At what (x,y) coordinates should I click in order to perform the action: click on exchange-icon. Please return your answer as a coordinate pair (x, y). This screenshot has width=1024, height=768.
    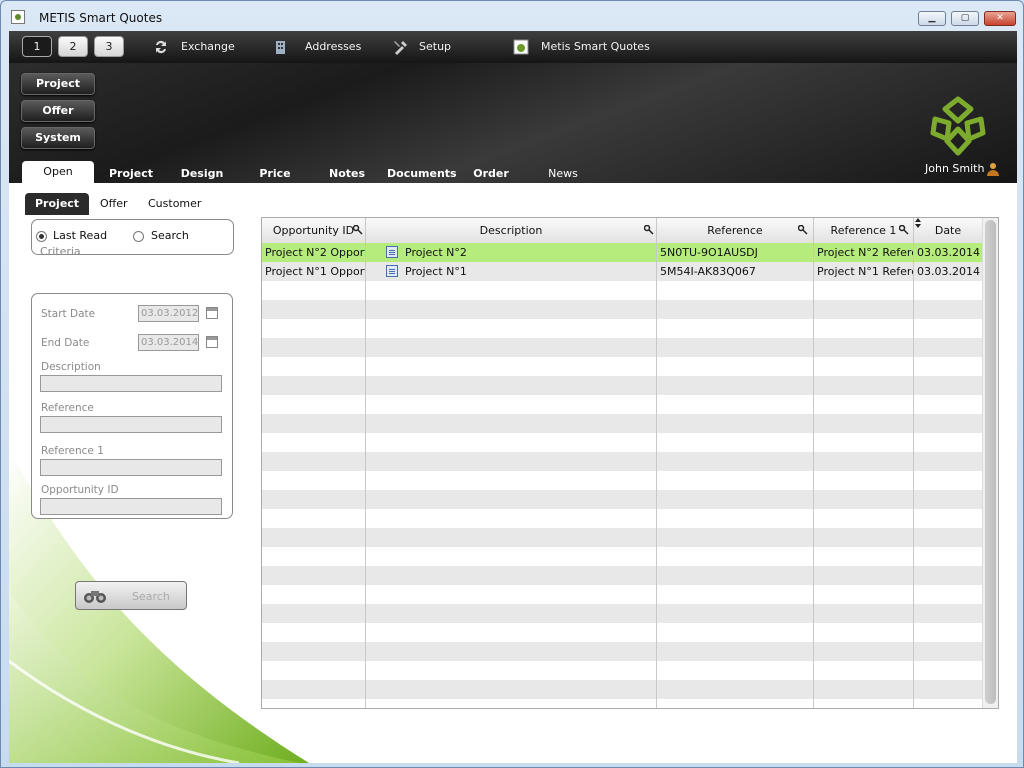
    Looking at the image, I should click on (161, 47).